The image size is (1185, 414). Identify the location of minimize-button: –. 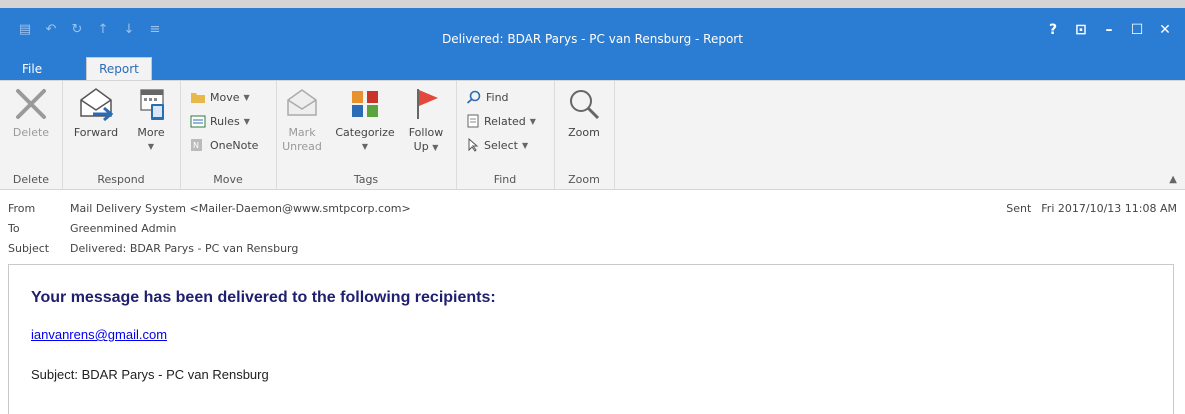
(1109, 30).